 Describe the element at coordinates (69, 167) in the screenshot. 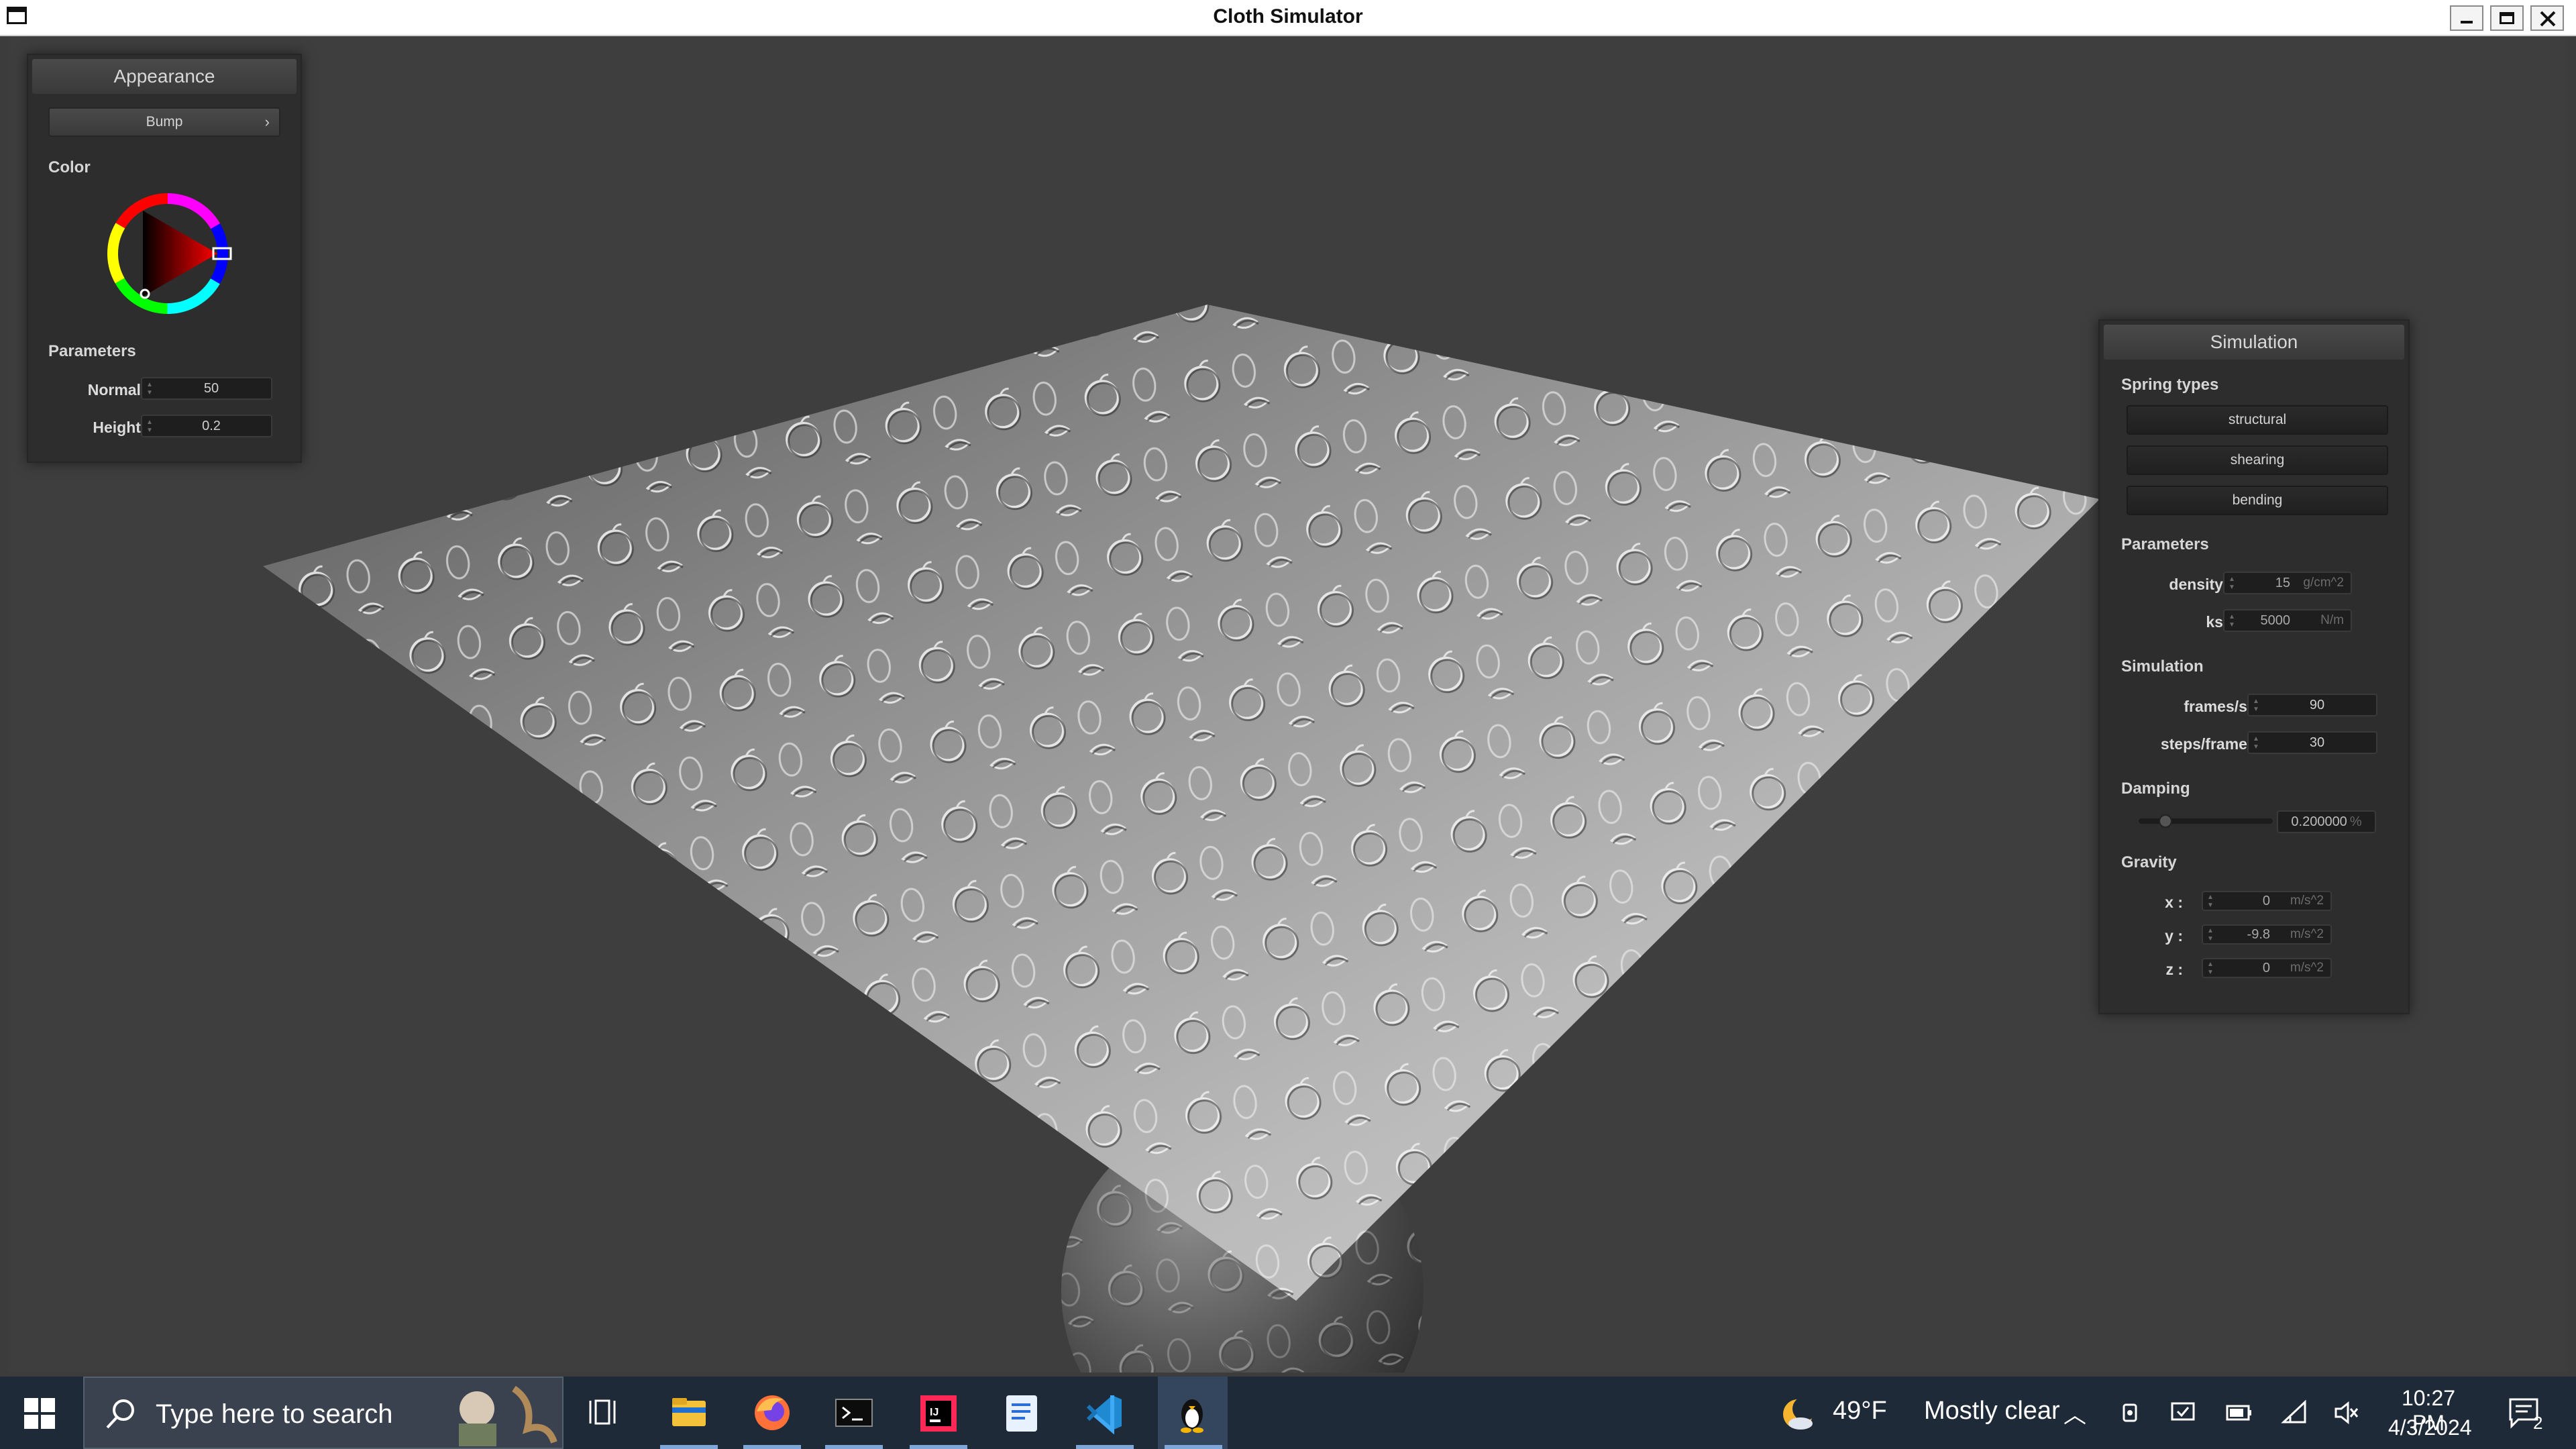

I see `color-label: Color` at that location.